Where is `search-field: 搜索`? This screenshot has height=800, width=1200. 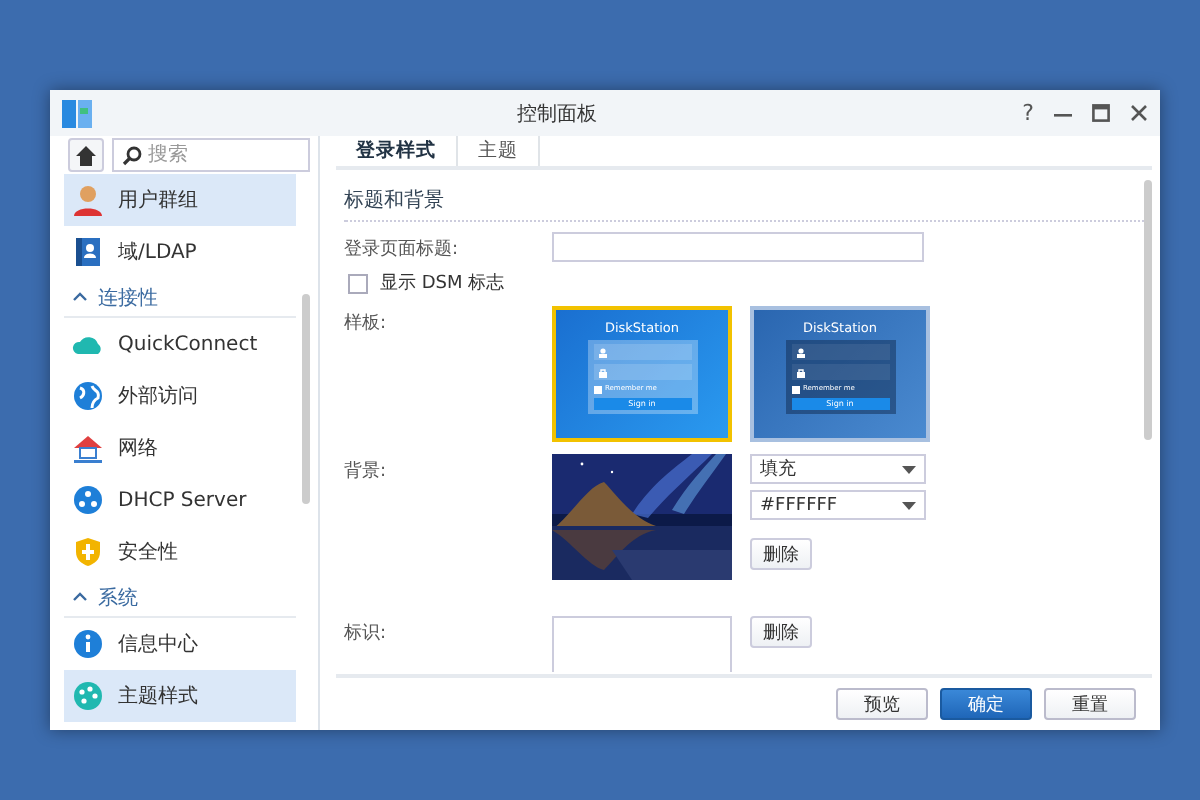 search-field: 搜索 is located at coordinates (211, 155).